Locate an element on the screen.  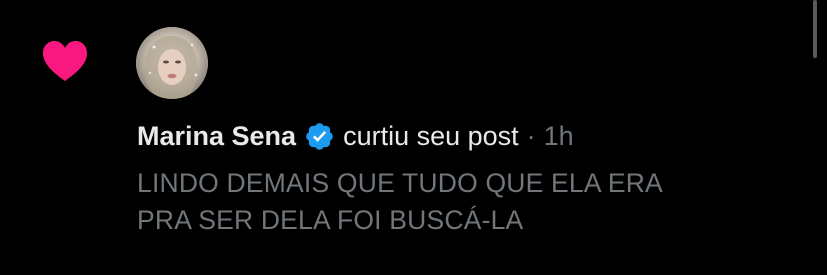
notification-header: Marina Sena curtiu seu post · 1h is located at coordinates (355, 136).